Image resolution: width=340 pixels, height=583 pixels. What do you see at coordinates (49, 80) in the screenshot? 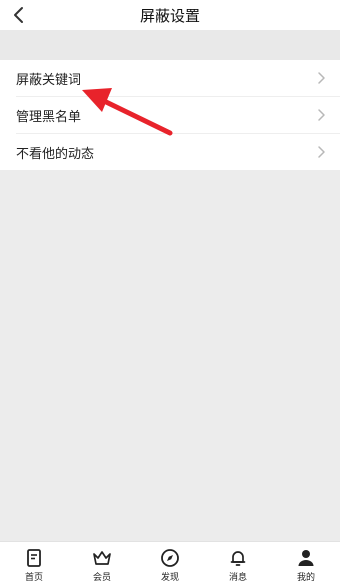
I see `settings-item-label: 屏蔽关键词` at bounding box center [49, 80].